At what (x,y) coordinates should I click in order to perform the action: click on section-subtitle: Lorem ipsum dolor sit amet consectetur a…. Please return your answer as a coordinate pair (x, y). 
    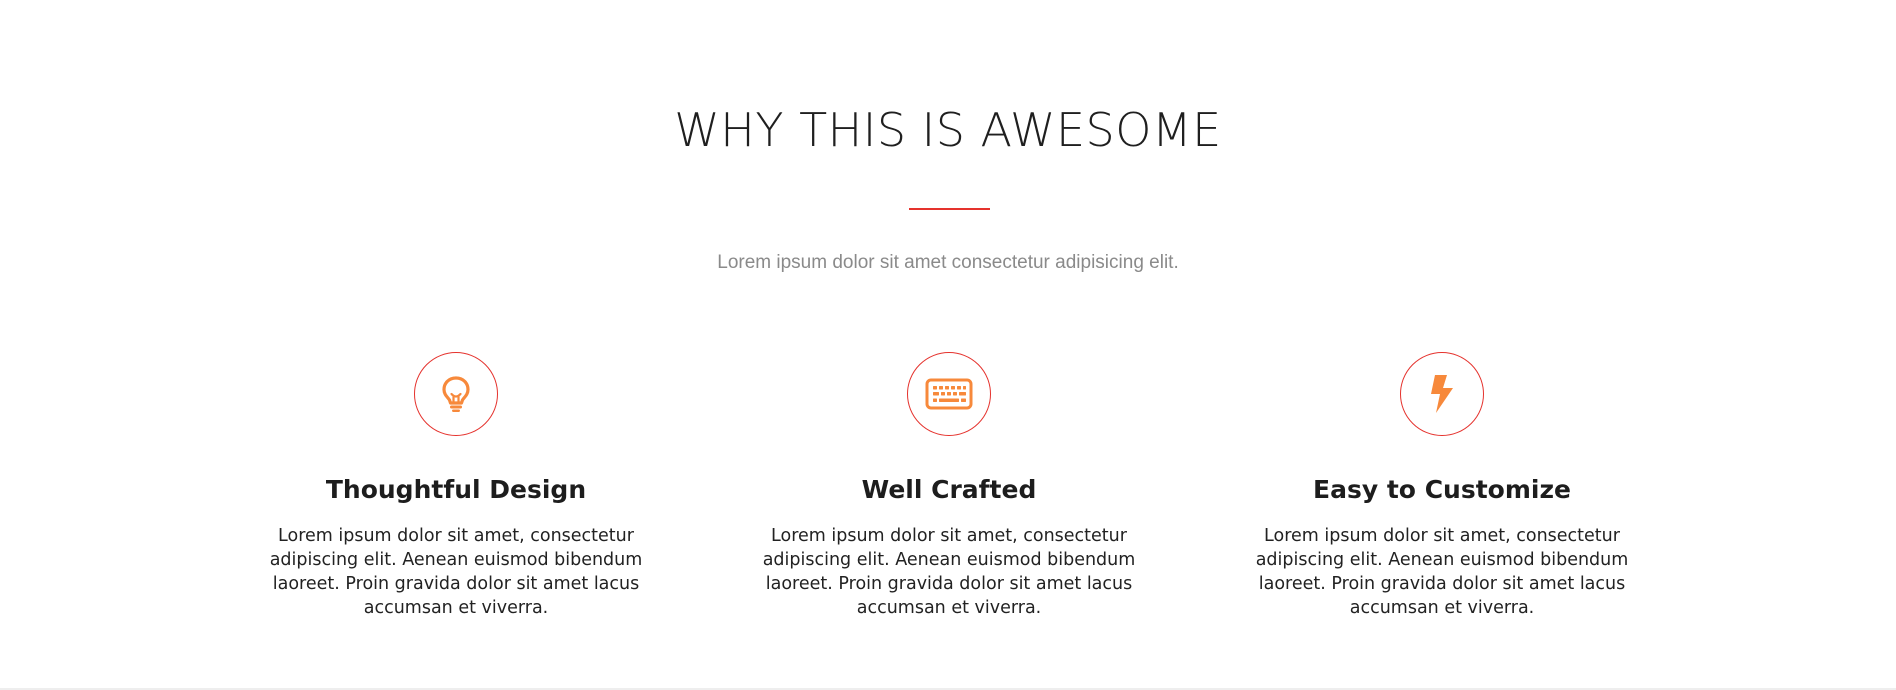
    Looking at the image, I should click on (948, 262).